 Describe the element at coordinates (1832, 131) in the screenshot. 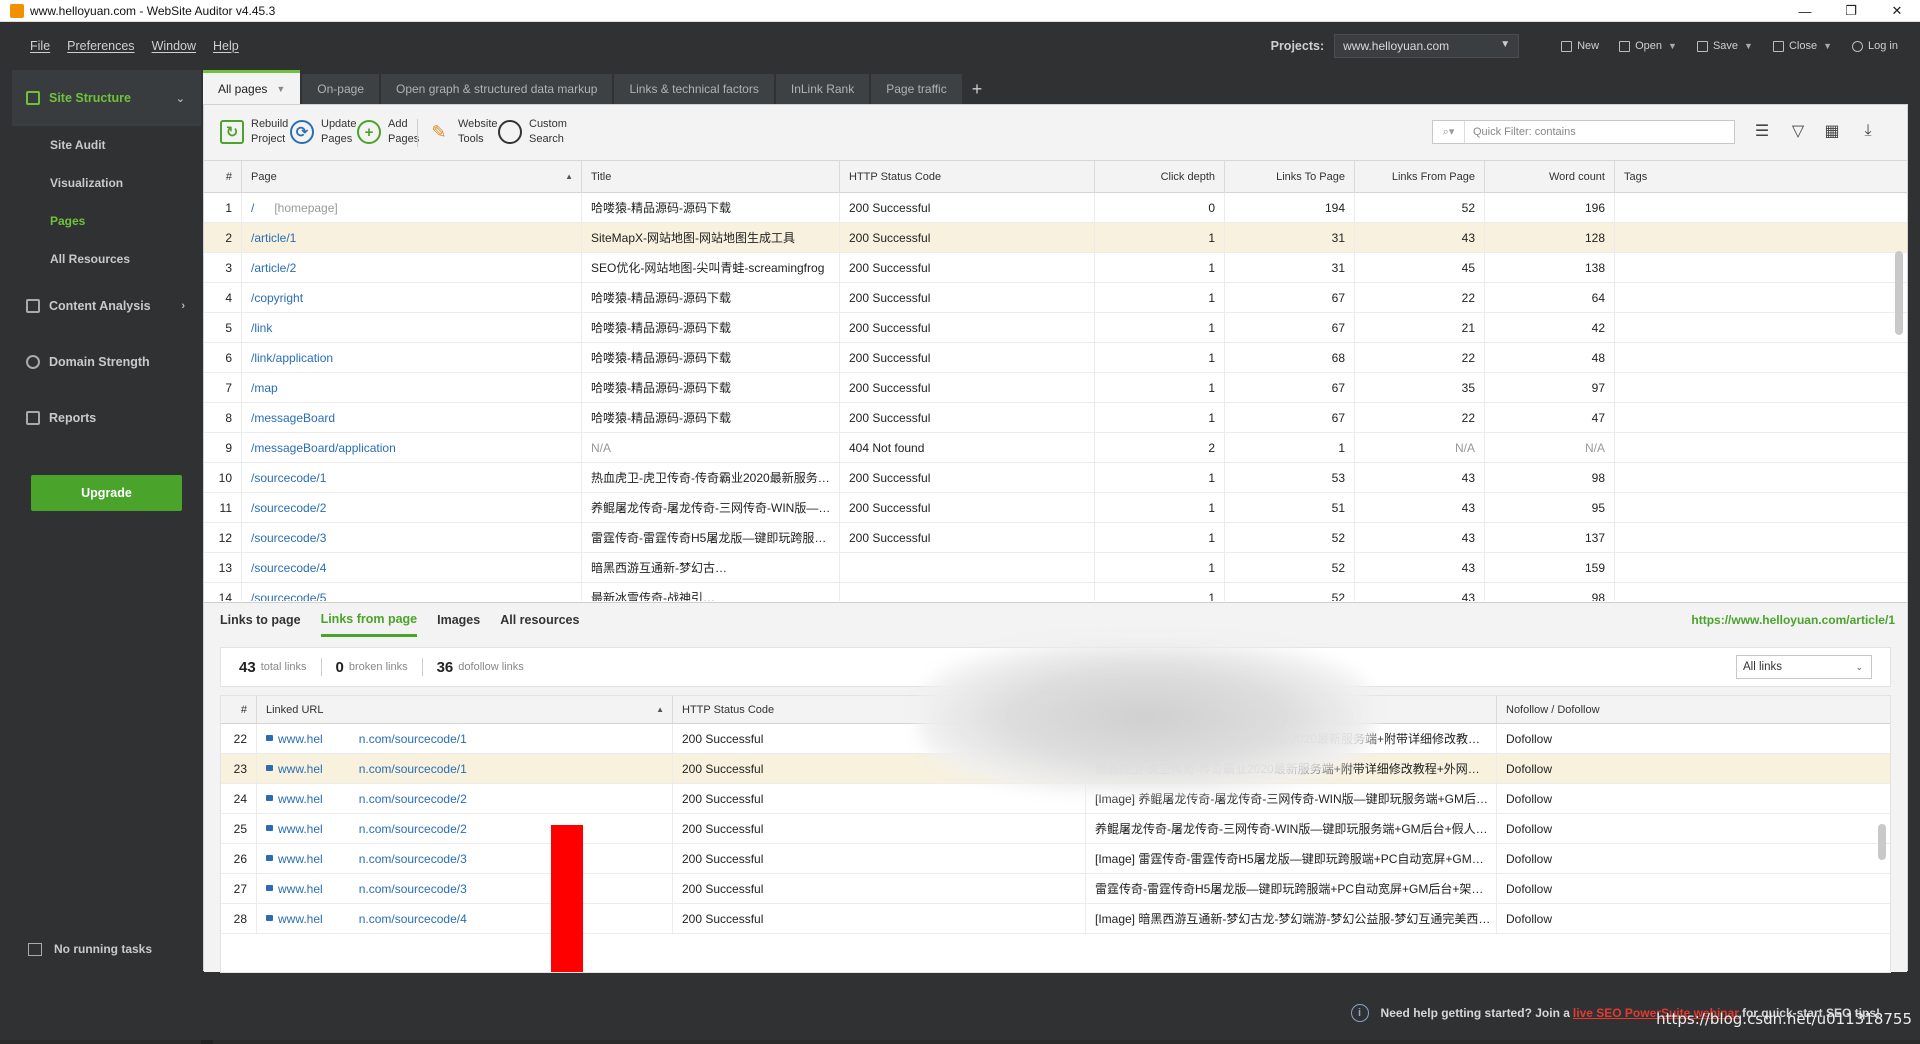

I see `grid-view-icon: ▦` at that location.